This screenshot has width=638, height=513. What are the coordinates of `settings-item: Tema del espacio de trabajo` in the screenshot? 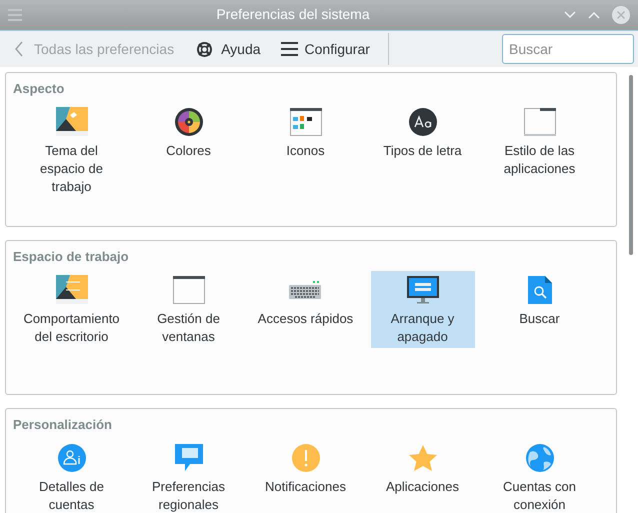 It's located at (72, 150).